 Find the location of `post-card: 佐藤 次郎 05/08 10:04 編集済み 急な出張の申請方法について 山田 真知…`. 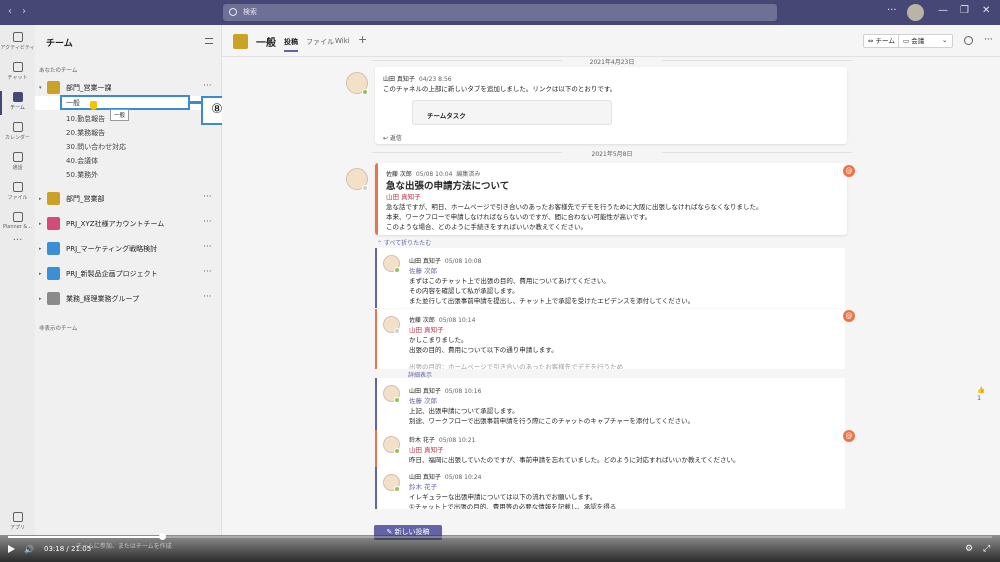

post-card: 佐藤 次郎 05/08 10:04 編集済み 急な出張の申請方法について 山田 真知… is located at coordinates (611, 199).